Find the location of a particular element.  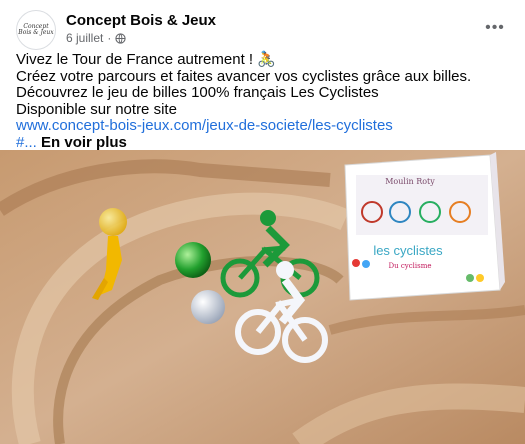

box-brand: Moulin Roty is located at coordinates (410, 181).